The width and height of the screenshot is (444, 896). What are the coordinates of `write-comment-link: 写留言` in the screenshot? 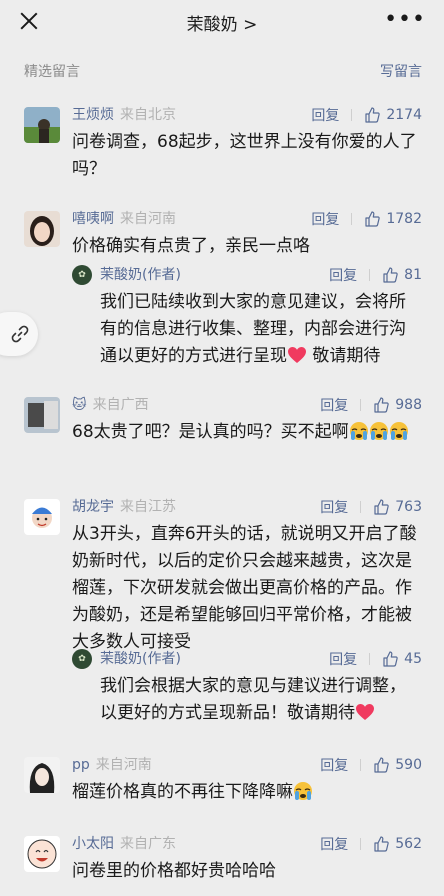 It's located at (401, 71).